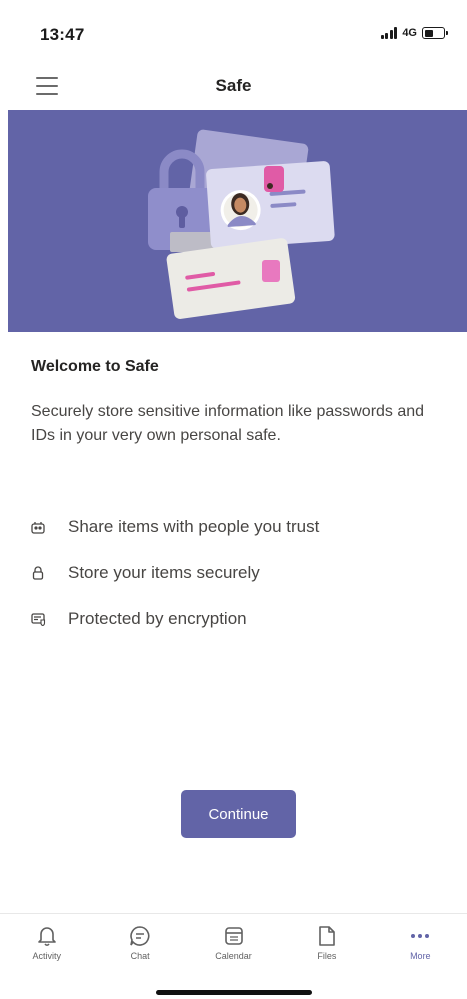 The image size is (467, 999). Describe the element at coordinates (420, 936) in the screenshot. I see `more-dots-icon` at that location.